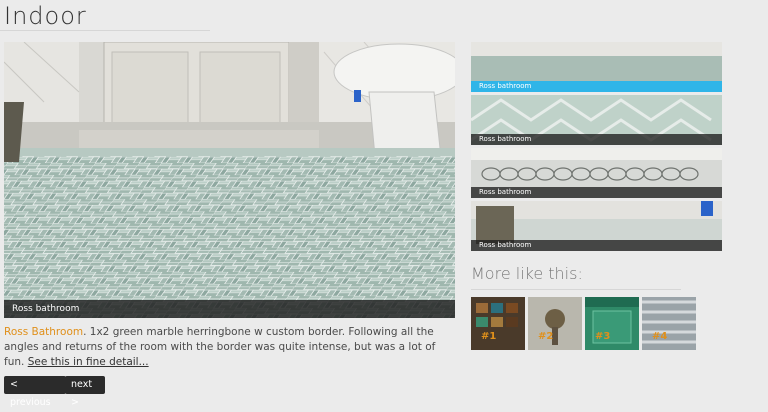  What do you see at coordinates (45, 16) in the screenshot?
I see `page-title: Indoor` at bounding box center [45, 16].